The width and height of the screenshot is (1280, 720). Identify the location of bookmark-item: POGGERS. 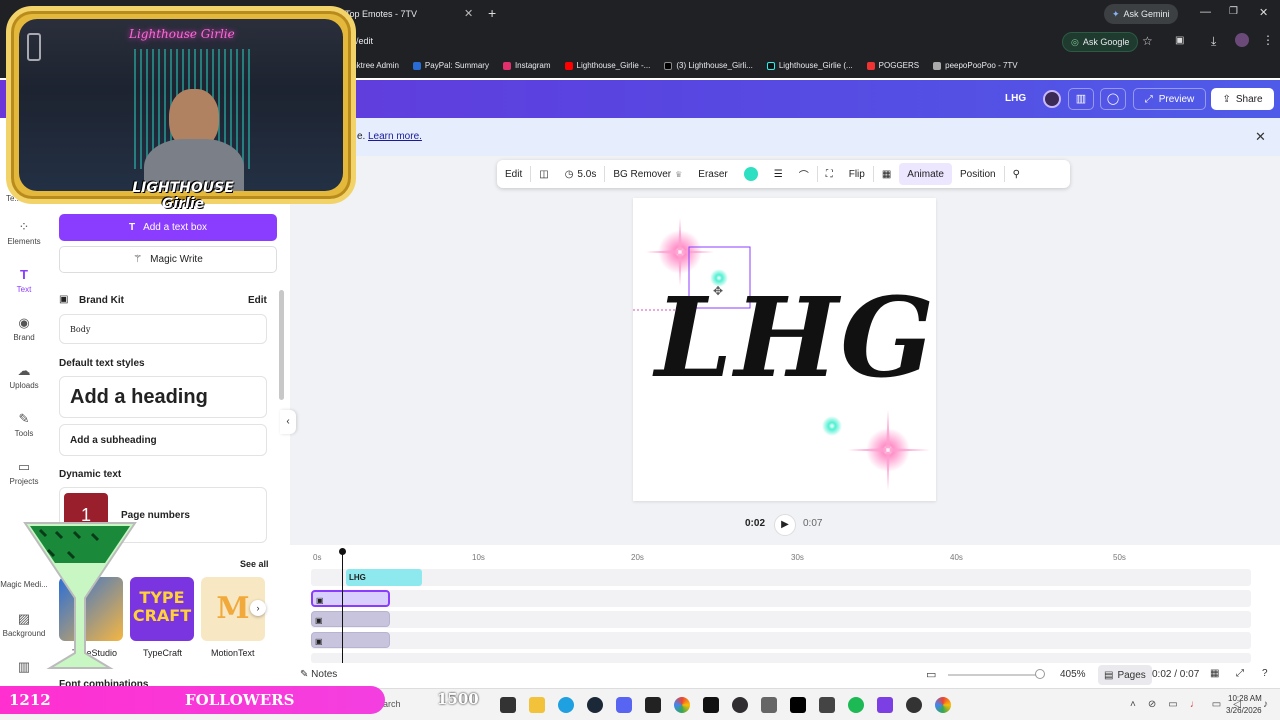
(892, 65).